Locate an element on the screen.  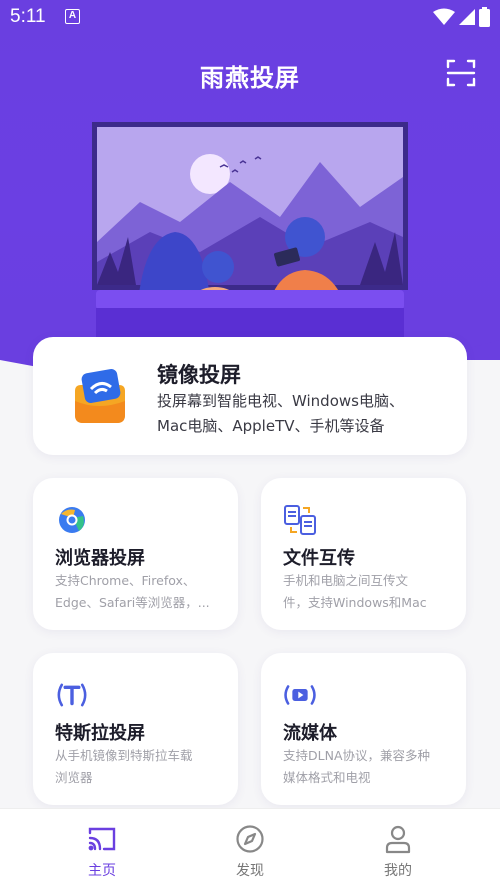
nav-label: 我的 is located at coordinates (398, 871).